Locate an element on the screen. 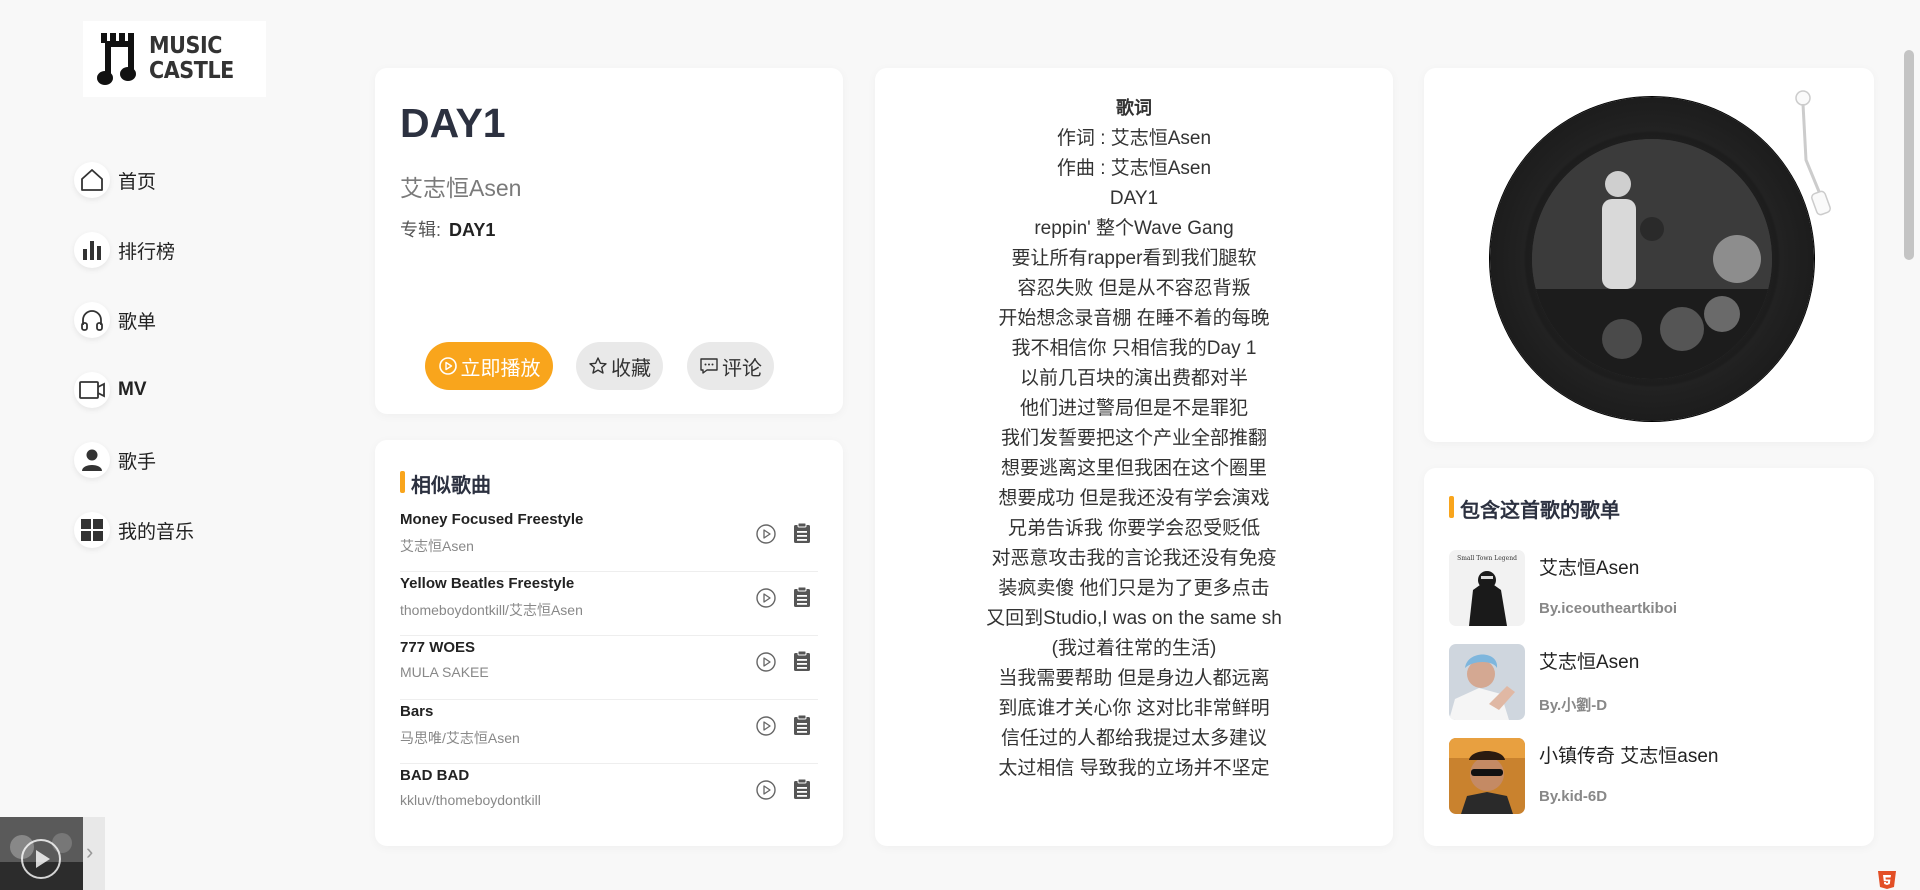  playlist-creator: By.小劉-D is located at coordinates (1573, 704).